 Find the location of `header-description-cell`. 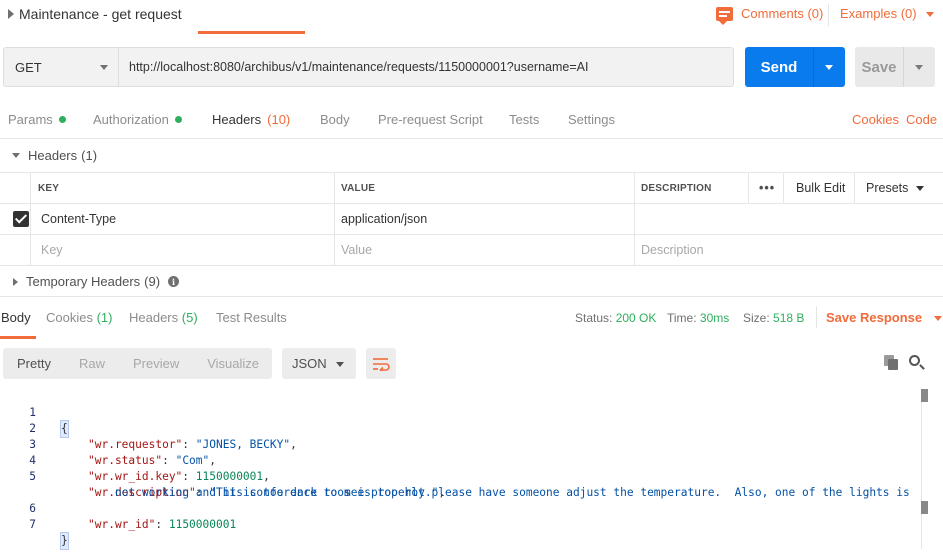

header-description-cell is located at coordinates (788, 219).